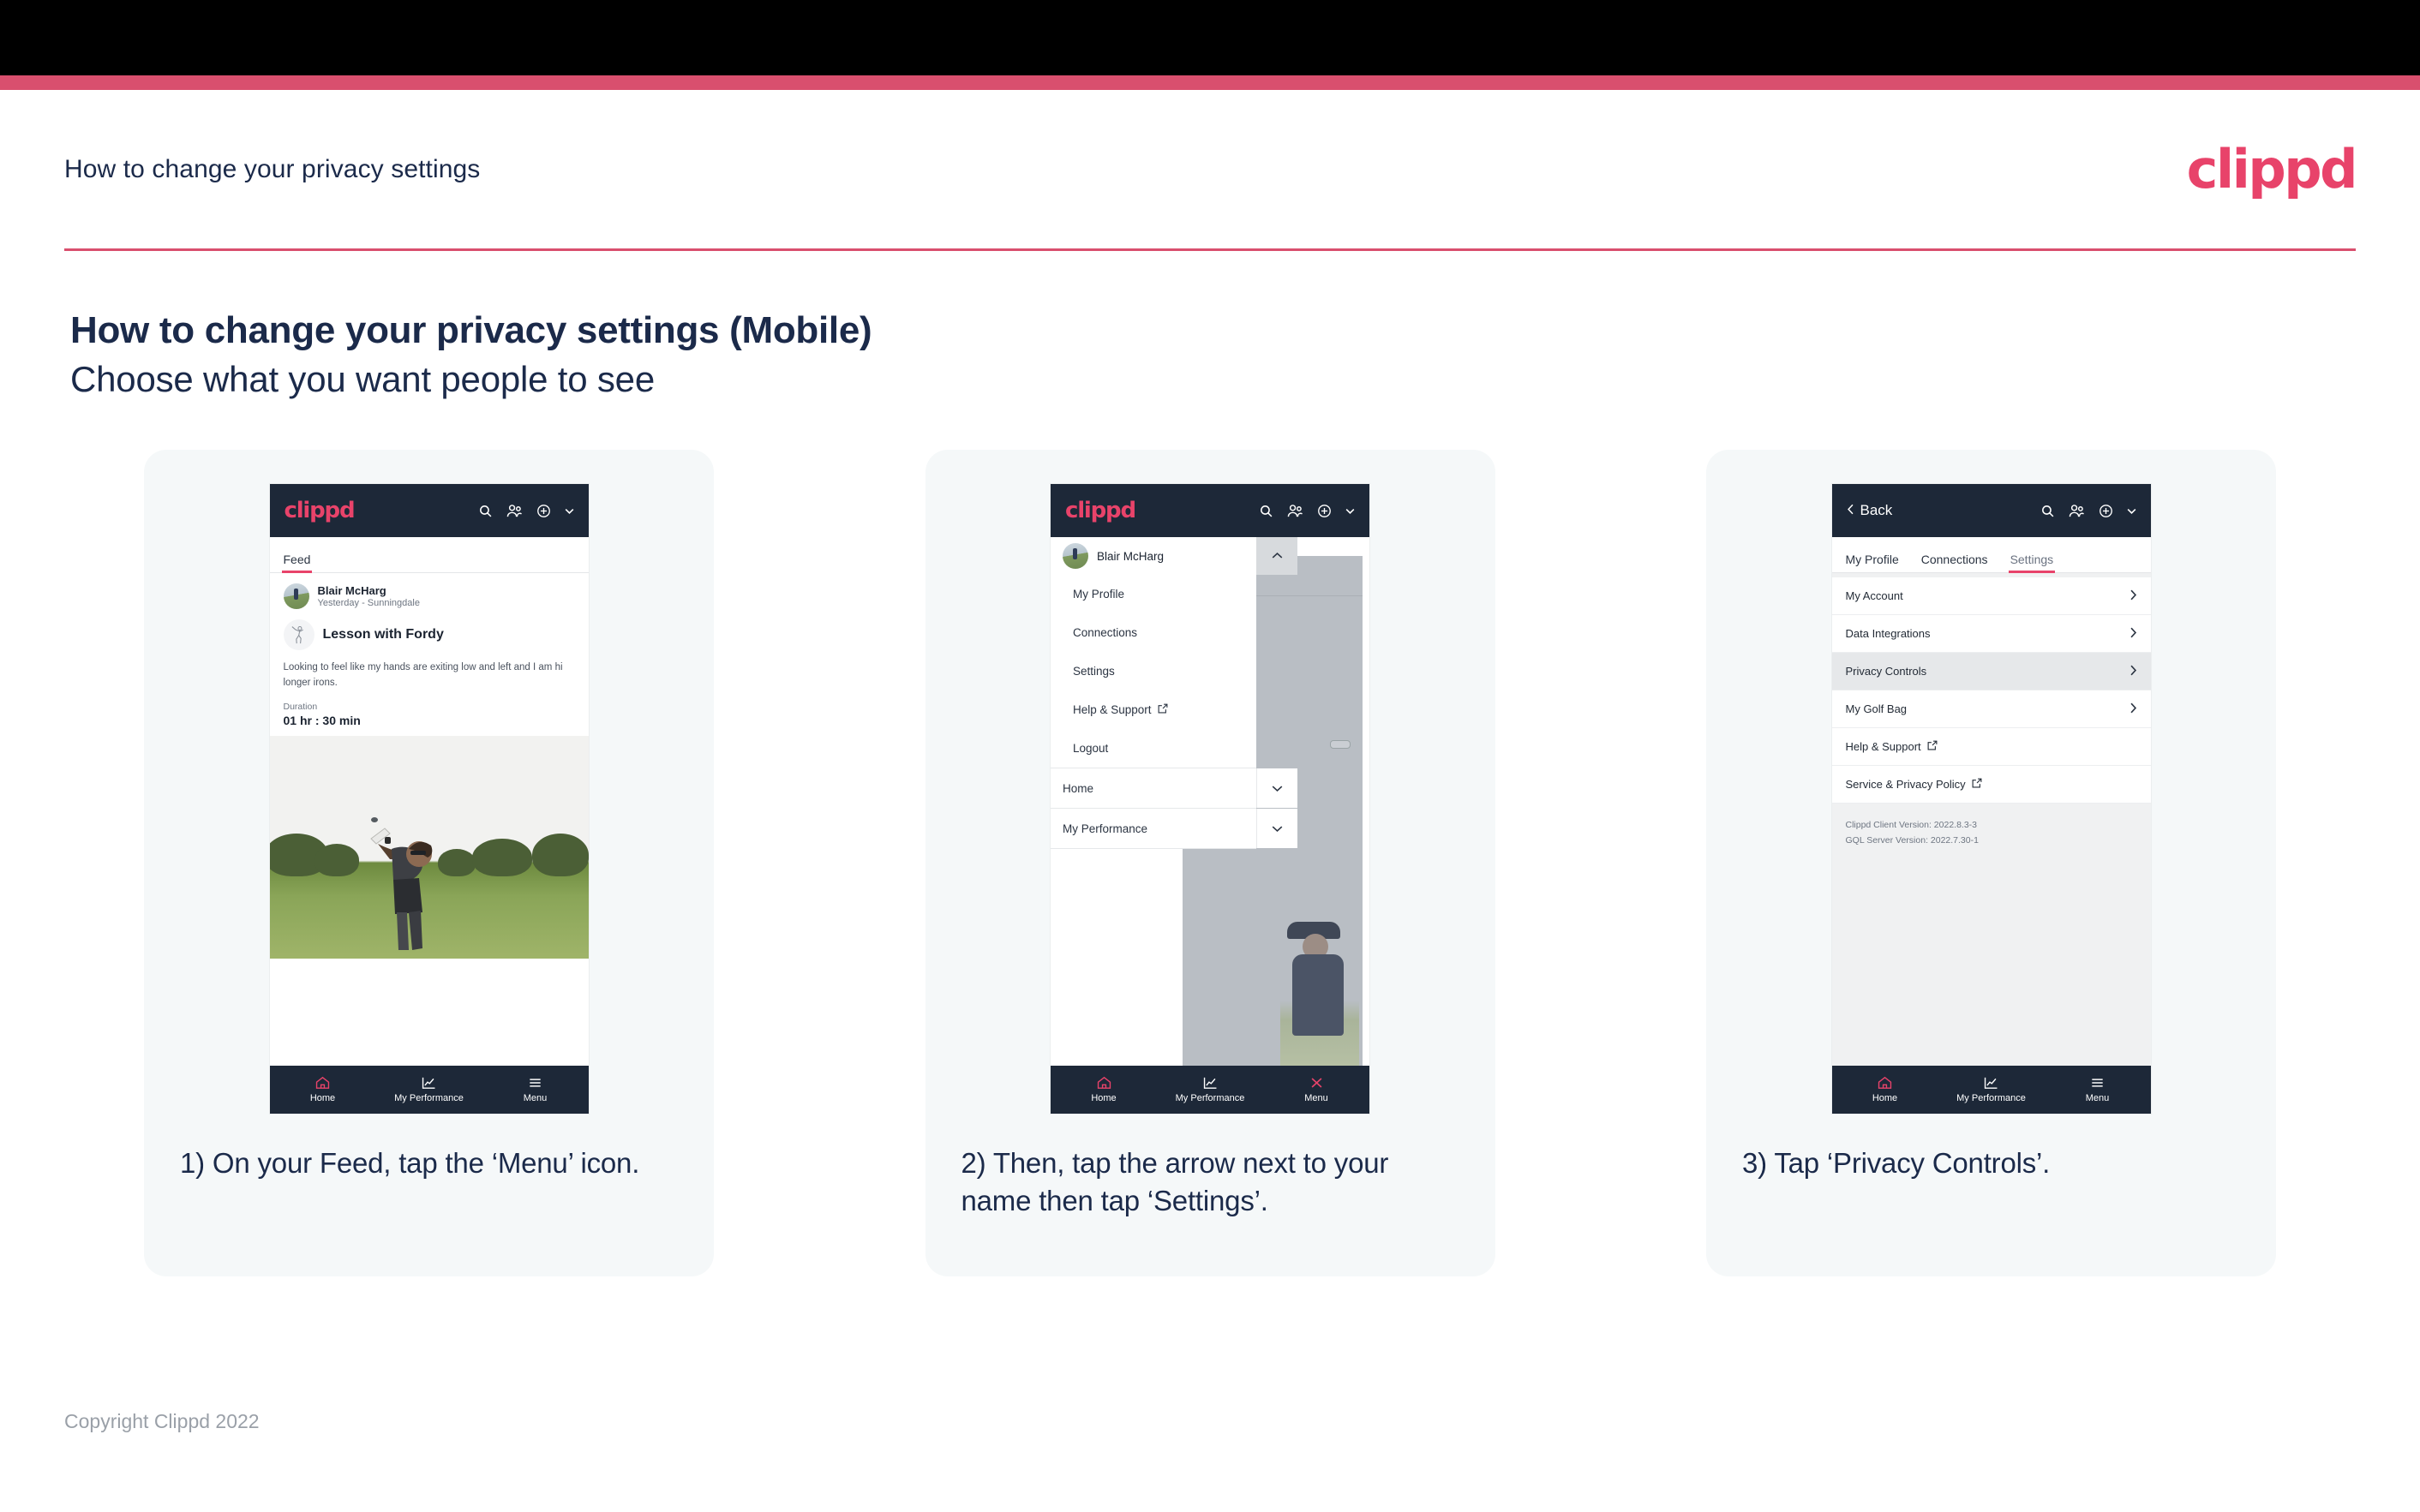  I want to click on settings-row-my-golf-bag: My Golf Bag, so click(1991, 709).